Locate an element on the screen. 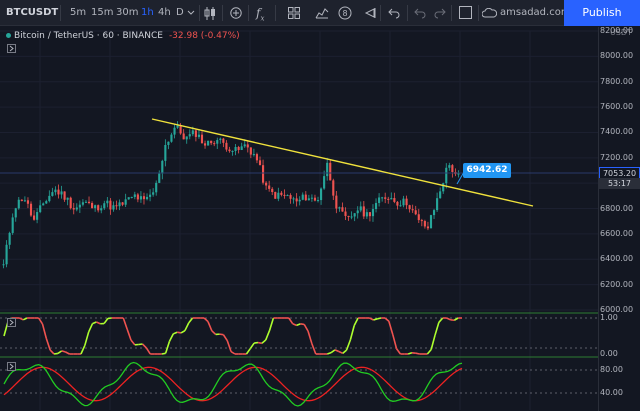  candlestick-style-icon is located at coordinates (210, 13).